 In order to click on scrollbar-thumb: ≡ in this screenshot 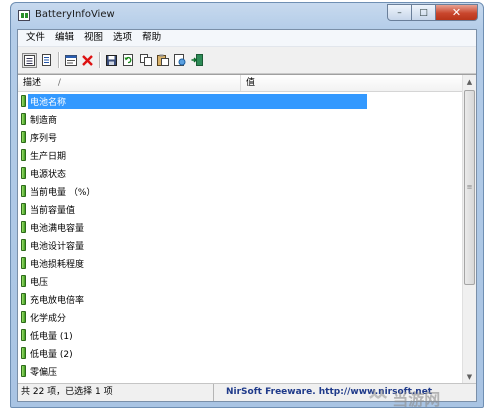, I will do `click(469, 187)`.